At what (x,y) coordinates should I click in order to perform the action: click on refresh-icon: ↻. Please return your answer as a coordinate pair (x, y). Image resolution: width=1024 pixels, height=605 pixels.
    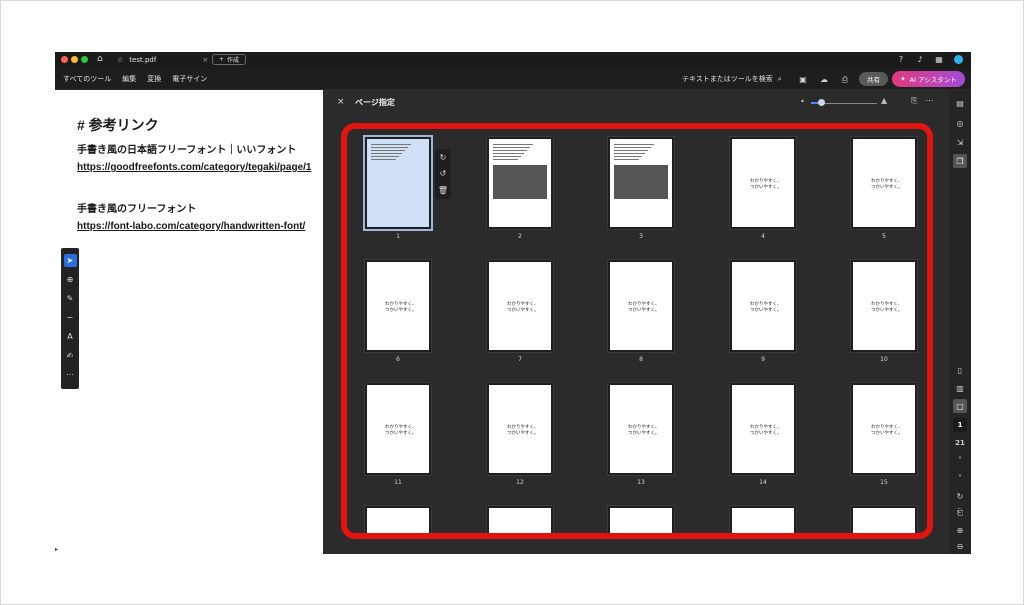
    Looking at the image, I should click on (960, 496).